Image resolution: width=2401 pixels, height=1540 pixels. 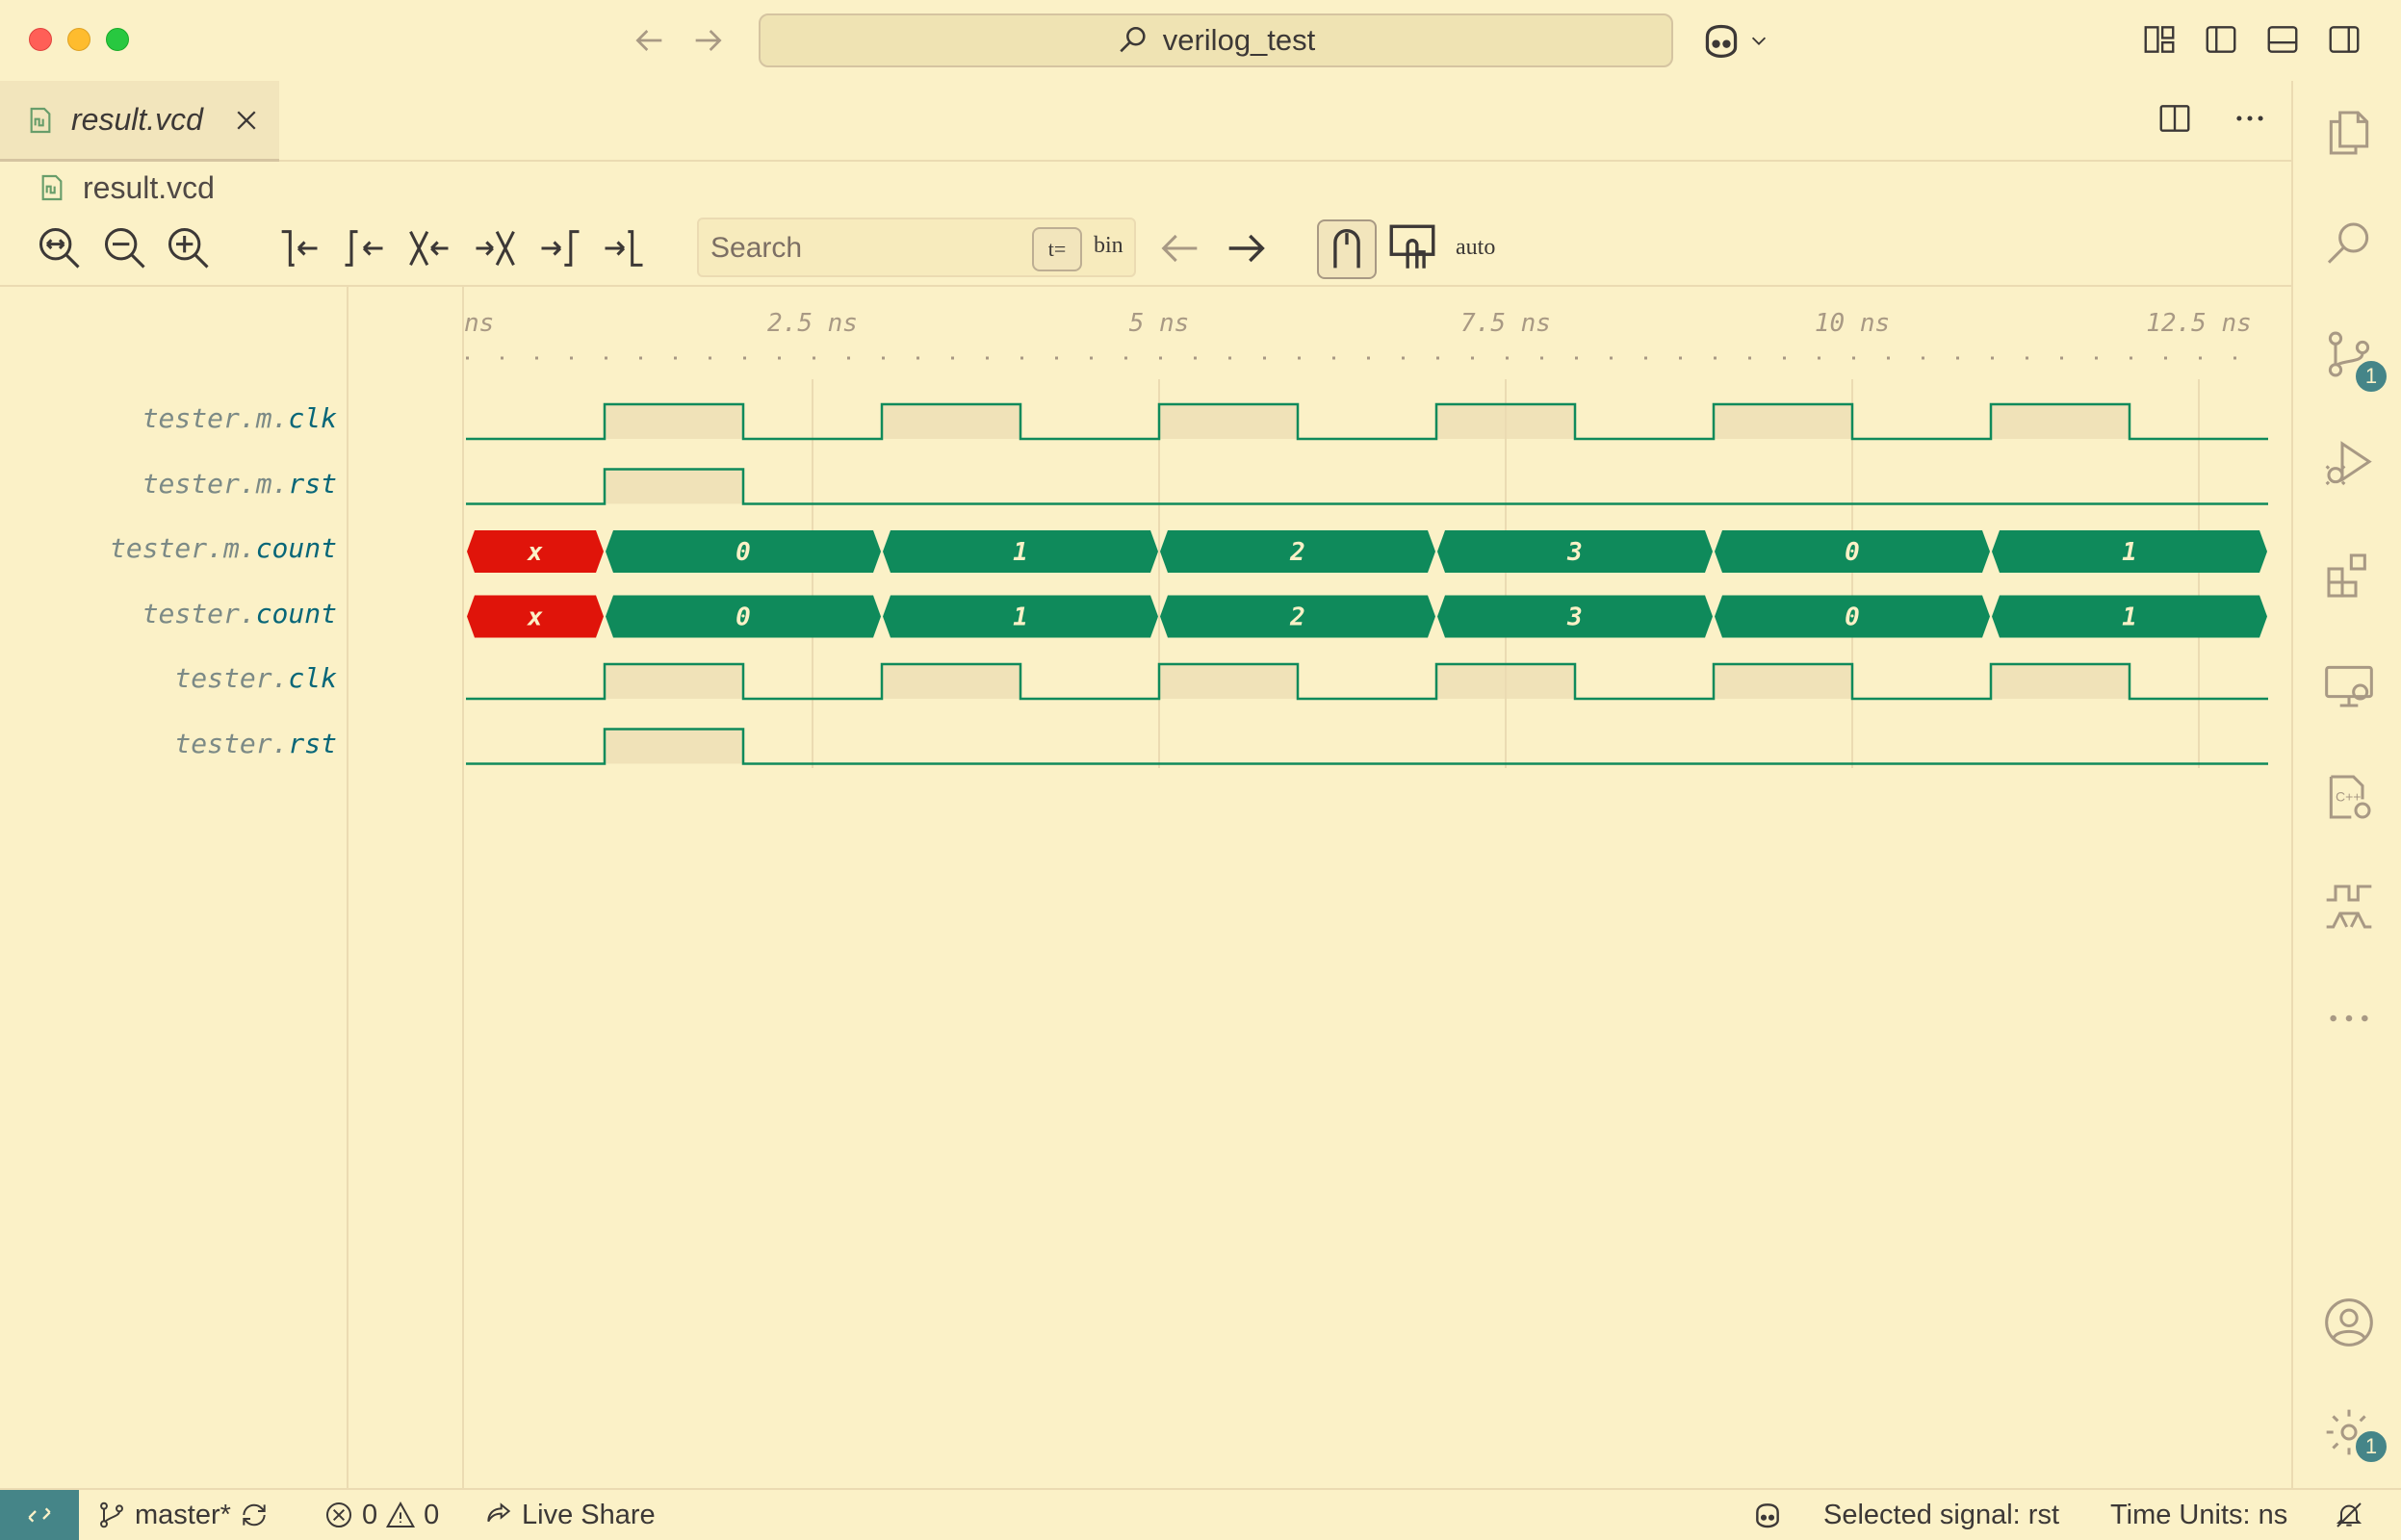 I want to click on back-arrow-icon, so click(x=649, y=40).